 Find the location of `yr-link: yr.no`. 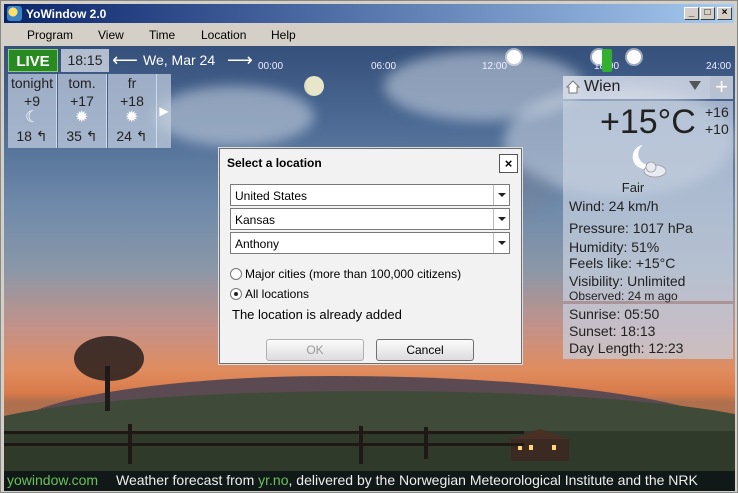

yr-link: yr.no is located at coordinates (273, 480).